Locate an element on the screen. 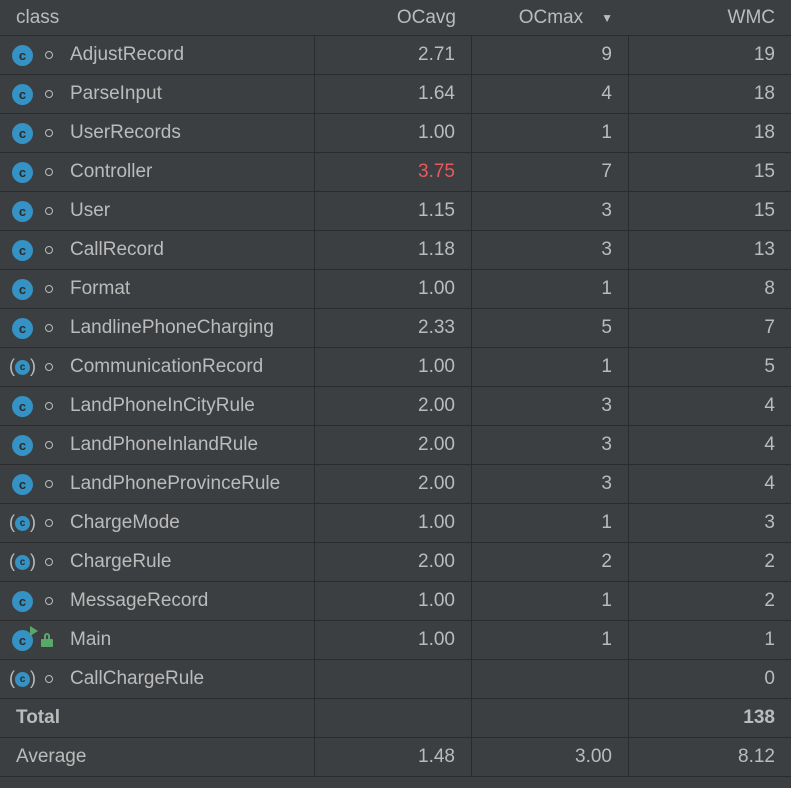 Image resolution: width=791 pixels, height=788 pixels. table-header: class OCavg OCmax ▼ WMC is located at coordinates (395, 18).